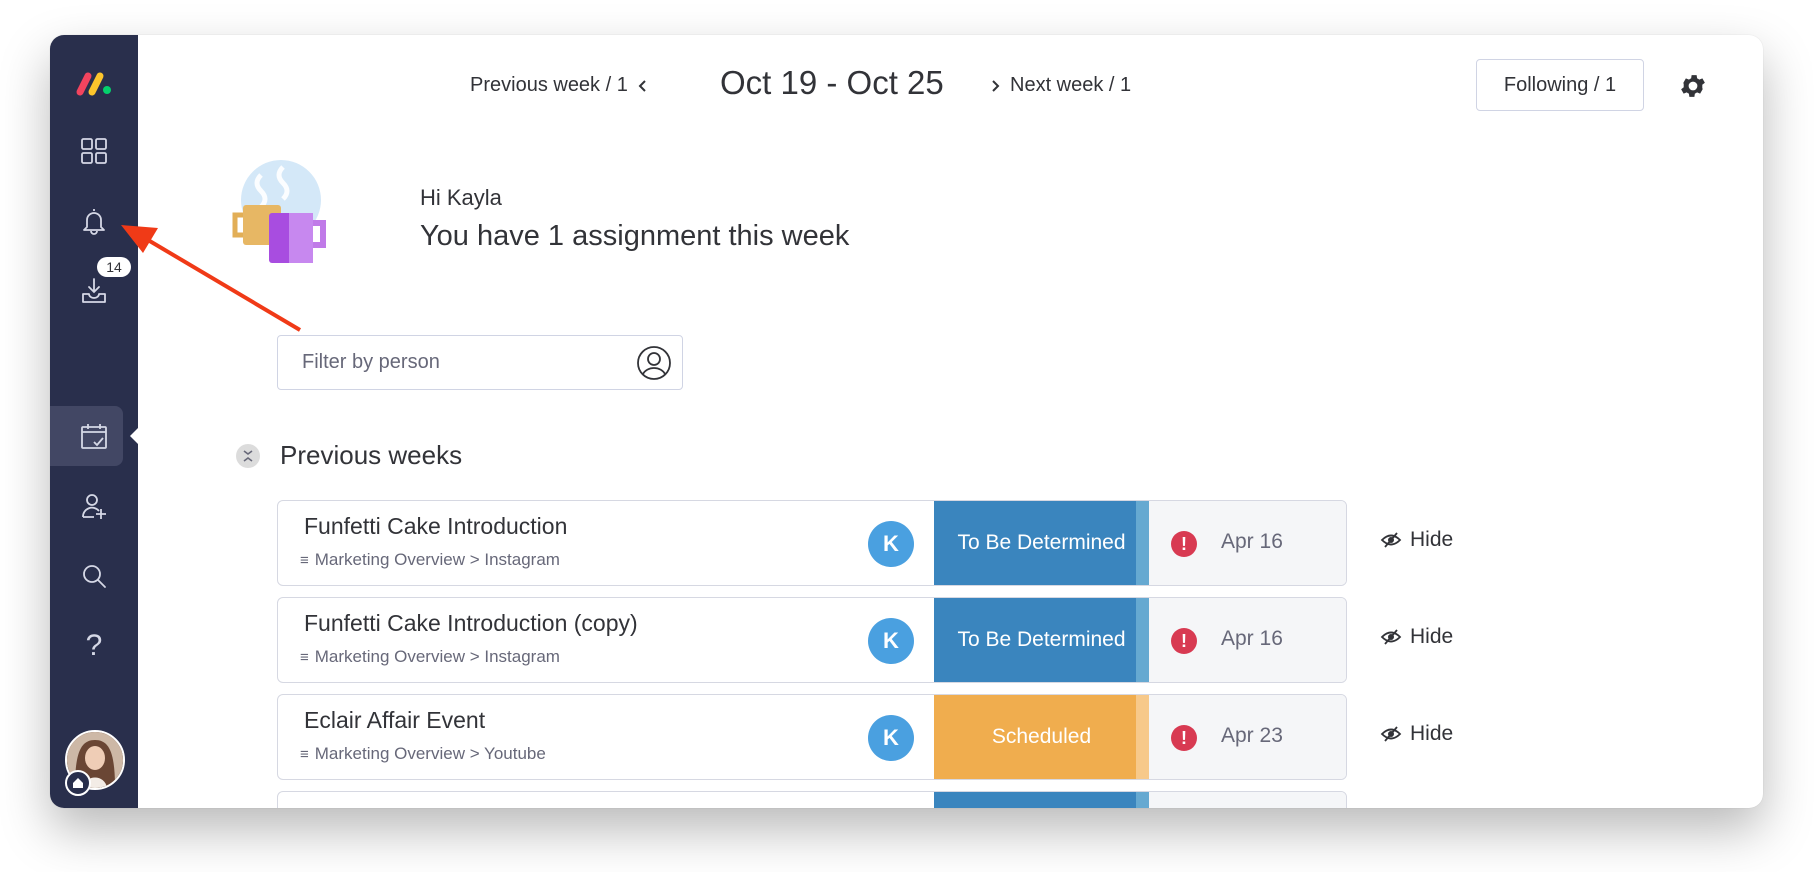  I want to click on previous-weeks-header: Previous weeks, so click(349, 455).